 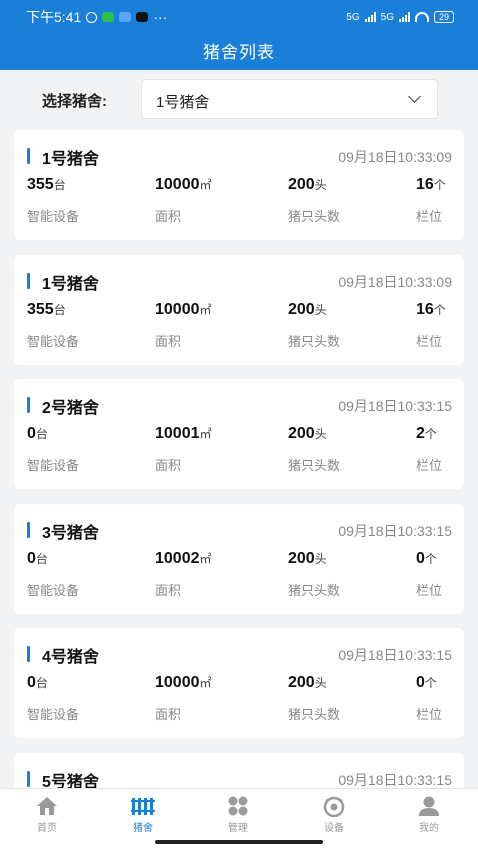 I want to click on stat-pens: 2个, so click(x=426, y=434).